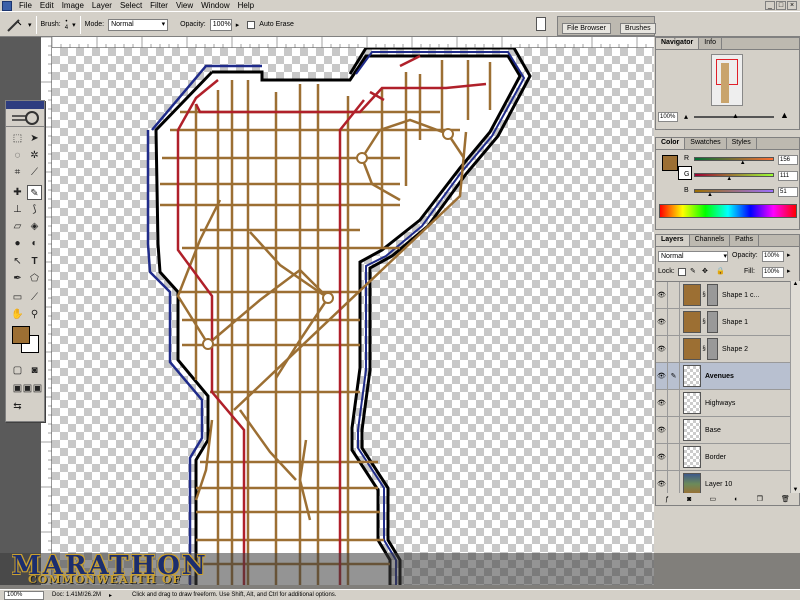 The width and height of the screenshot is (800, 600). I want to click on lock-pixels-icon: ✎, so click(693, 271).